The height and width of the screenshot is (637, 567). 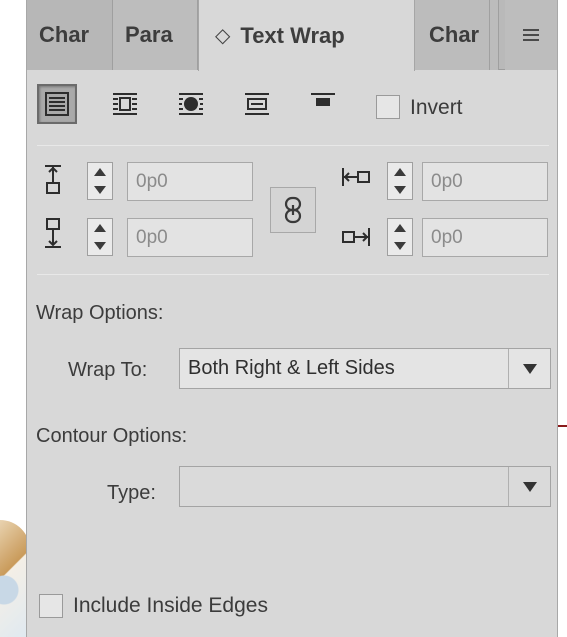 What do you see at coordinates (489, 35) in the screenshot?
I see `tab-divider` at bounding box center [489, 35].